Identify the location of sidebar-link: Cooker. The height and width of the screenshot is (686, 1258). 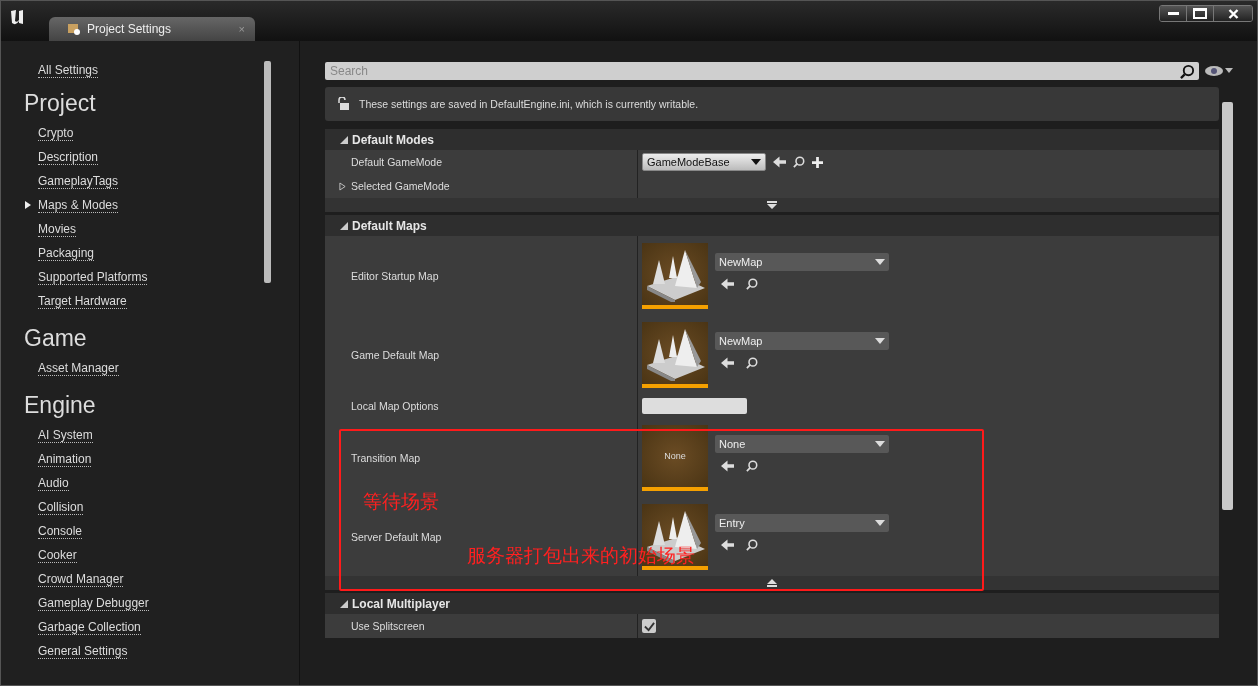
(57, 555).